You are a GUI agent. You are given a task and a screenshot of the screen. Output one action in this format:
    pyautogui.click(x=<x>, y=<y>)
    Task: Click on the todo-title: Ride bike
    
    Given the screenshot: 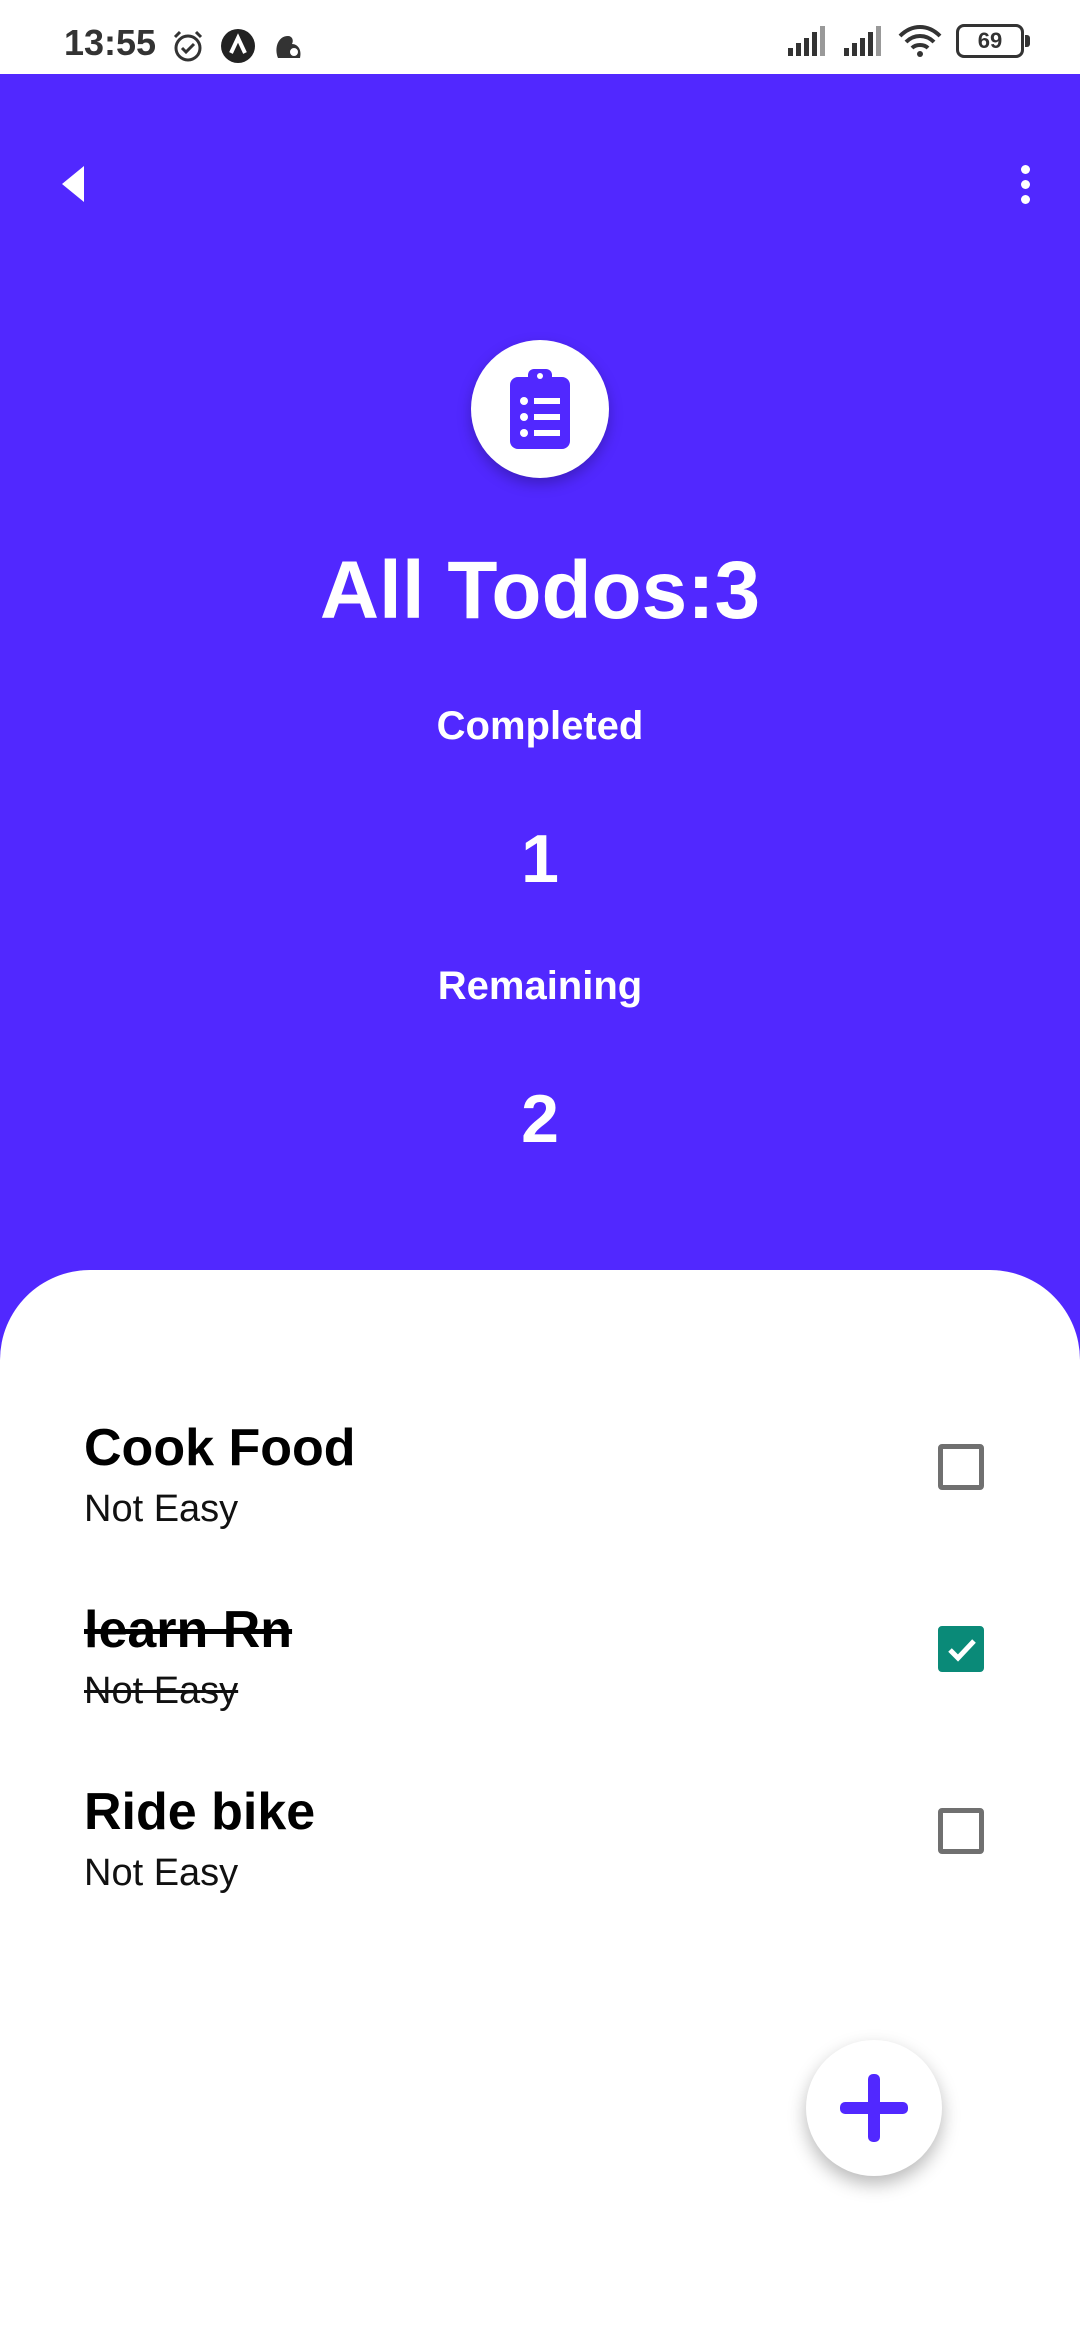 What is the action you would take?
    pyautogui.click(x=200, y=1812)
    